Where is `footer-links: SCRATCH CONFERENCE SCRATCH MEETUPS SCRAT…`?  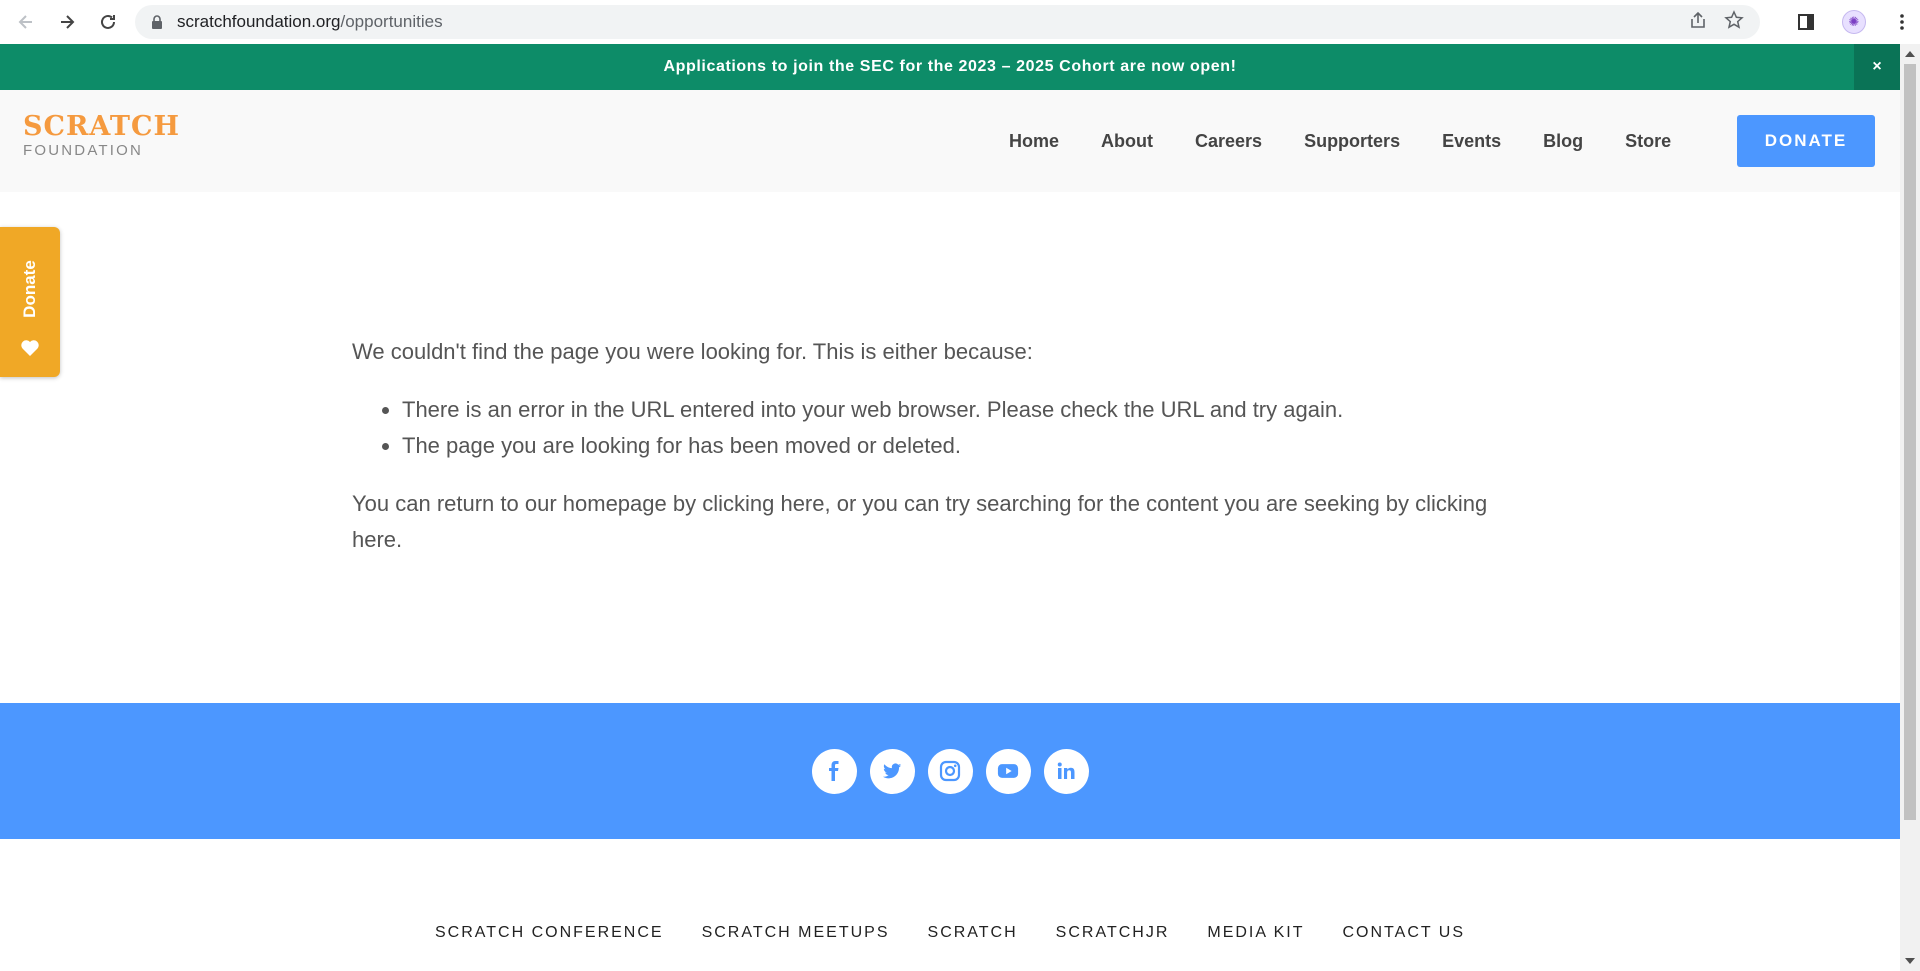 footer-links: SCRATCH CONFERENCE SCRATCH MEETUPS SCRAT… is located at coordinates (950, 933).